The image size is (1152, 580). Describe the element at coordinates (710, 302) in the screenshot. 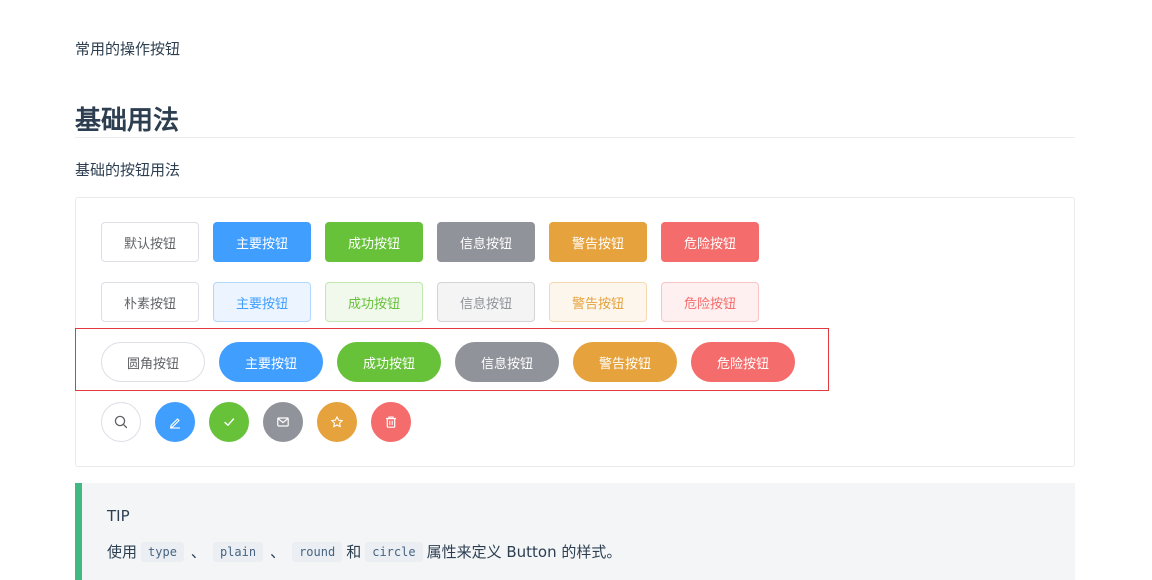

I see `plain-danger-button: 危险按钮` at that location.